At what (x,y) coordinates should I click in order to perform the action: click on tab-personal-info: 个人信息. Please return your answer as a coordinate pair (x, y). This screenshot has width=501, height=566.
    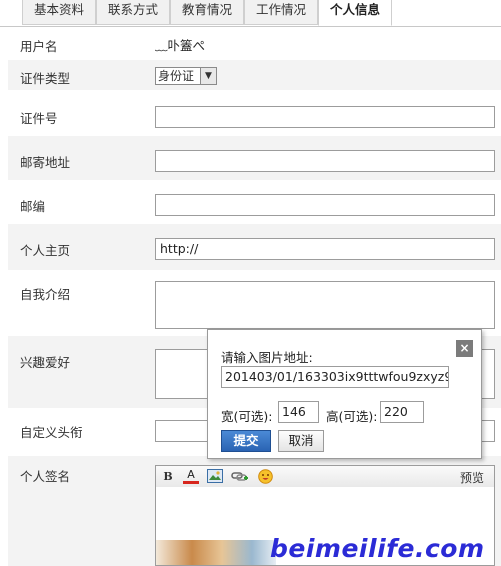
    Looking at the image, I should click on (355, 13).